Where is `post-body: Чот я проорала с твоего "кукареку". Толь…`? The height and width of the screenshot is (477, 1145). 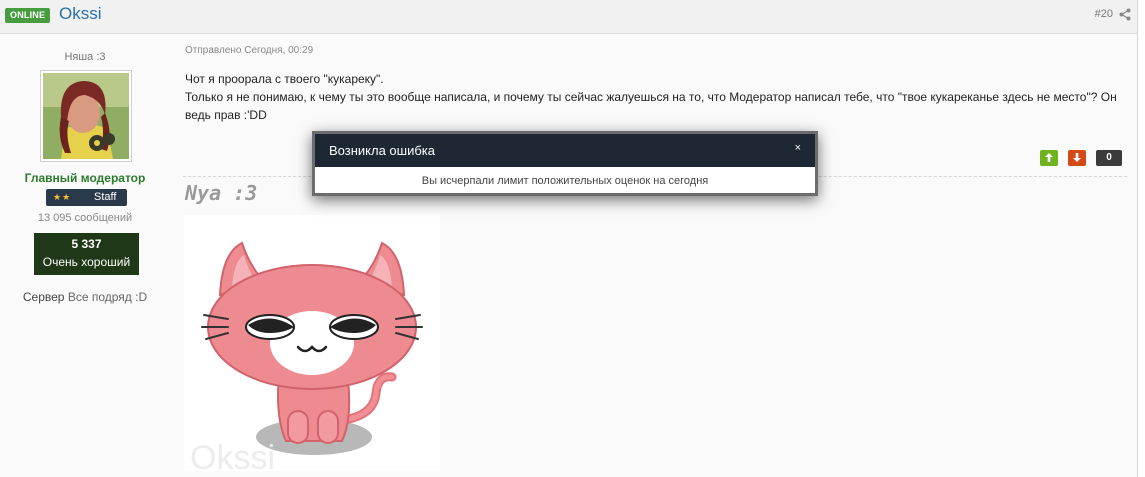 post-body: Чот я проорала с твоего "кукареку". Толь… is located at coordinates (657, 97).